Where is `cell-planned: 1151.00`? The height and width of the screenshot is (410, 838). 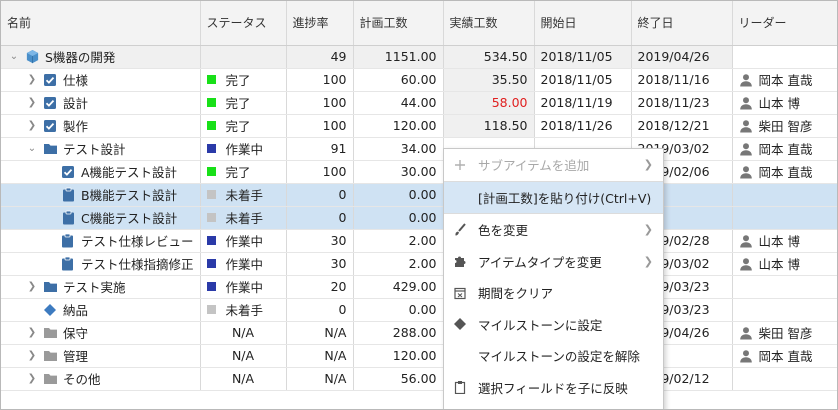 cell-planned: 1151.00 is located at coordinates (398, 57).